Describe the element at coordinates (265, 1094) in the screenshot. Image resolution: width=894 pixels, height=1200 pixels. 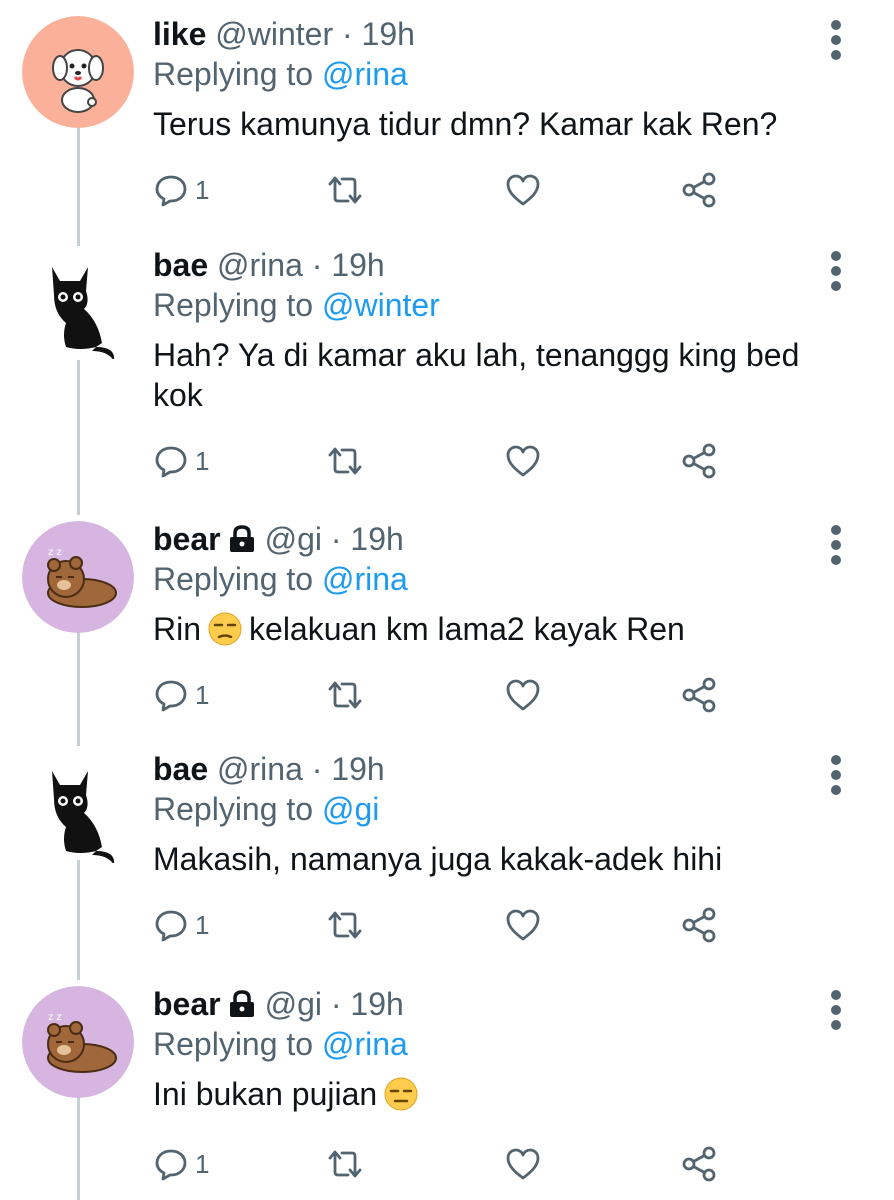
I see `tweet-text-part: Ini bukan pujian` at that location.